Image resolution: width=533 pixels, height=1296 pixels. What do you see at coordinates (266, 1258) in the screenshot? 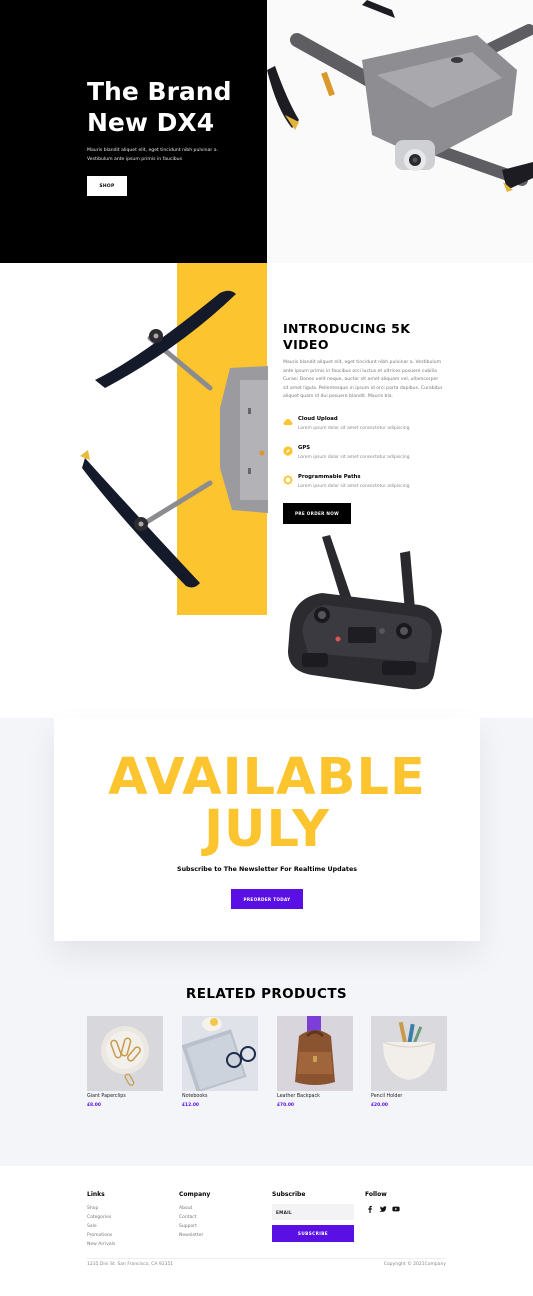
I see `footer-divider` at bounding box center [266, 1258].